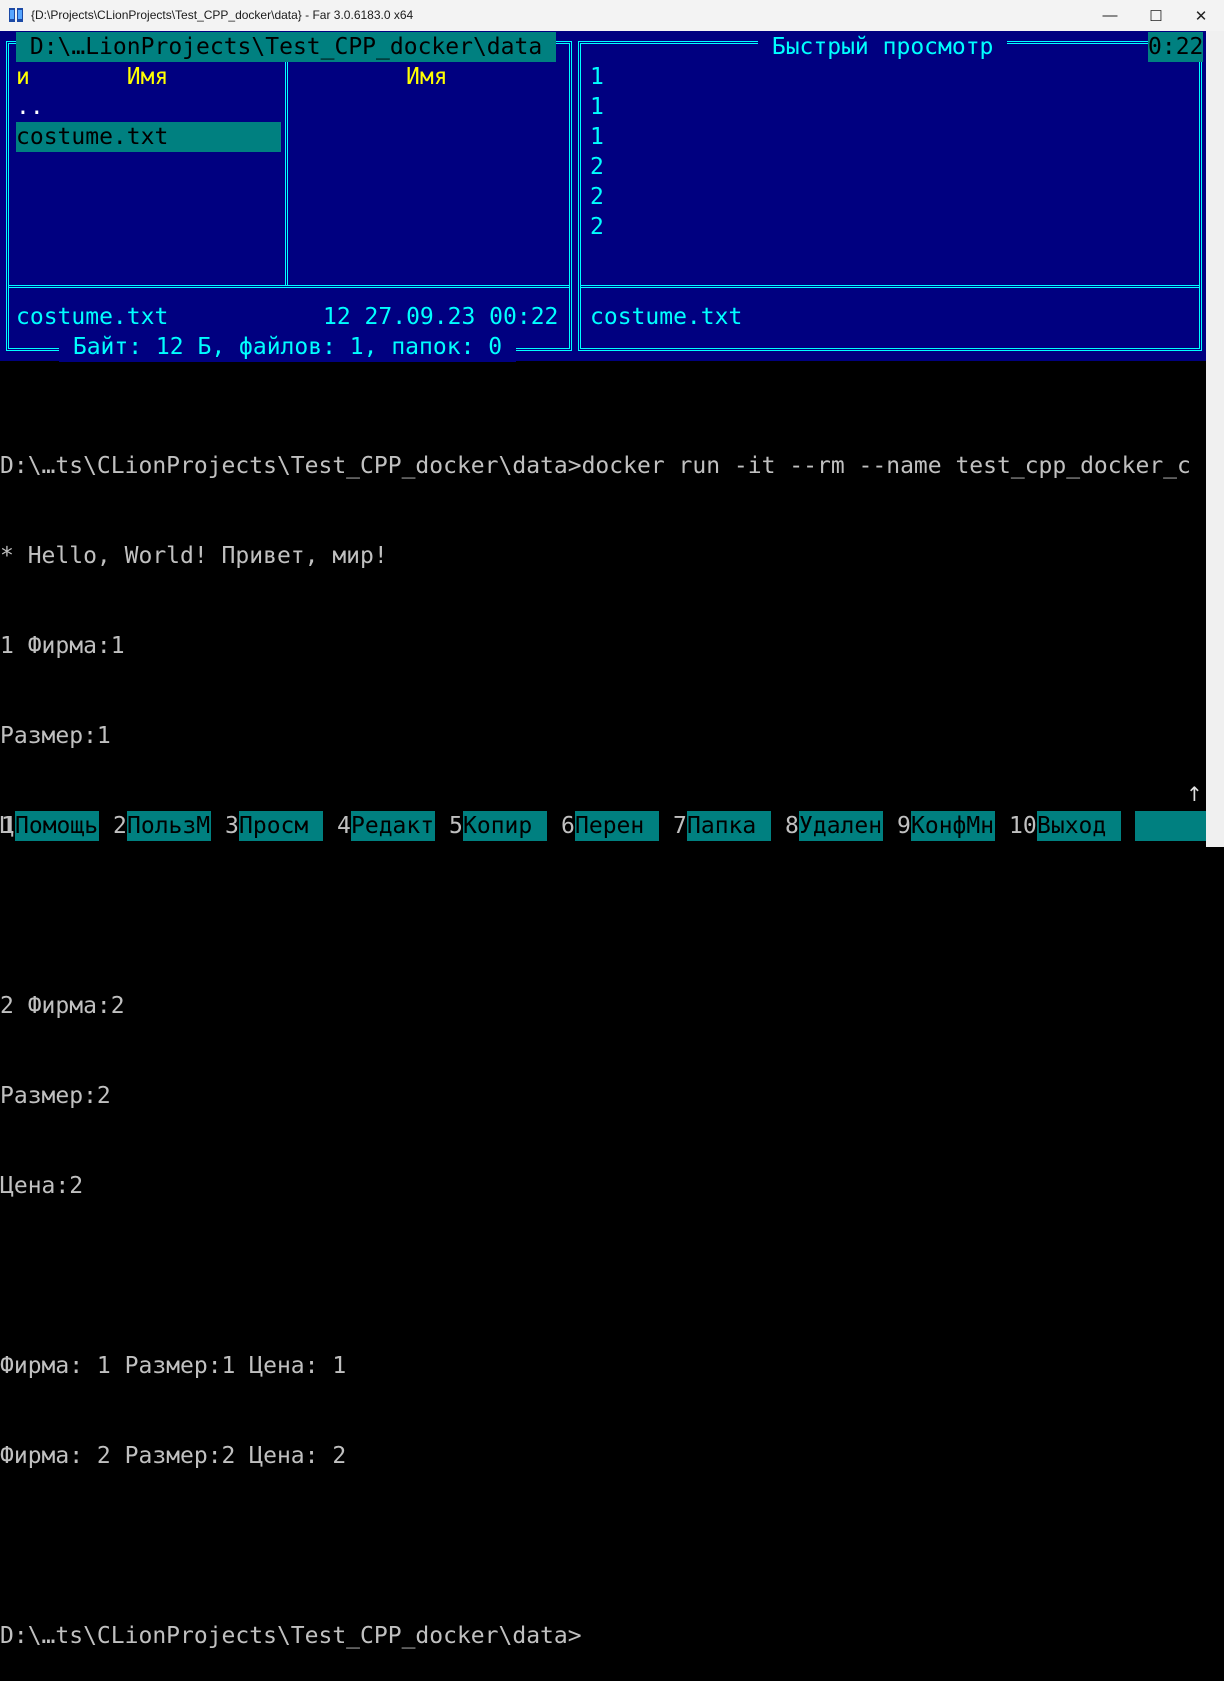  I want to click on fkey-mkdir-button: Папка, so click(729, 826).